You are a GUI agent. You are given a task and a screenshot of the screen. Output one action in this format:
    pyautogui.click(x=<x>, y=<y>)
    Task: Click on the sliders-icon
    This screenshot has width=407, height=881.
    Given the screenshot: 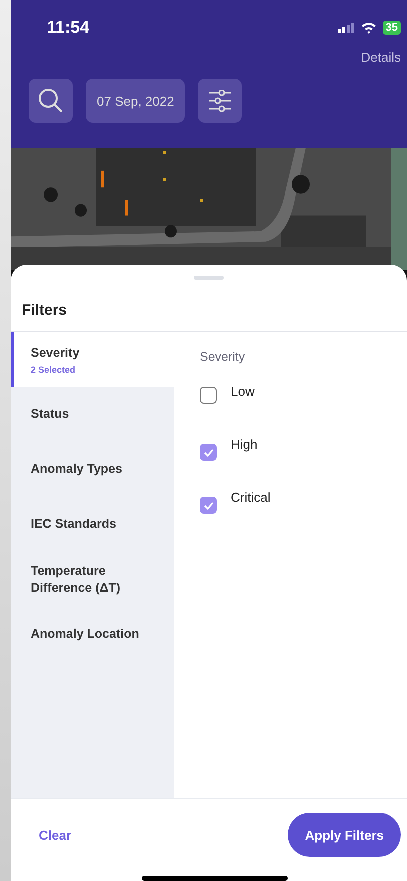 What is the action you would take?
    pyautogui.click(x=220, y=101)
    